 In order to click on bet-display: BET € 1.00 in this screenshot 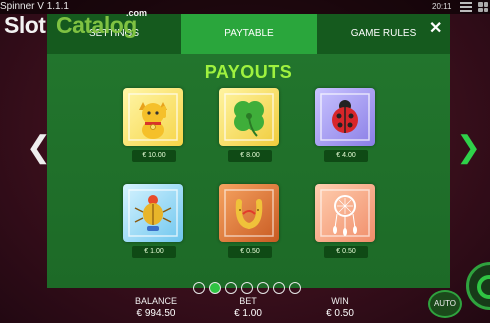, I will do `click(248, 307)`.